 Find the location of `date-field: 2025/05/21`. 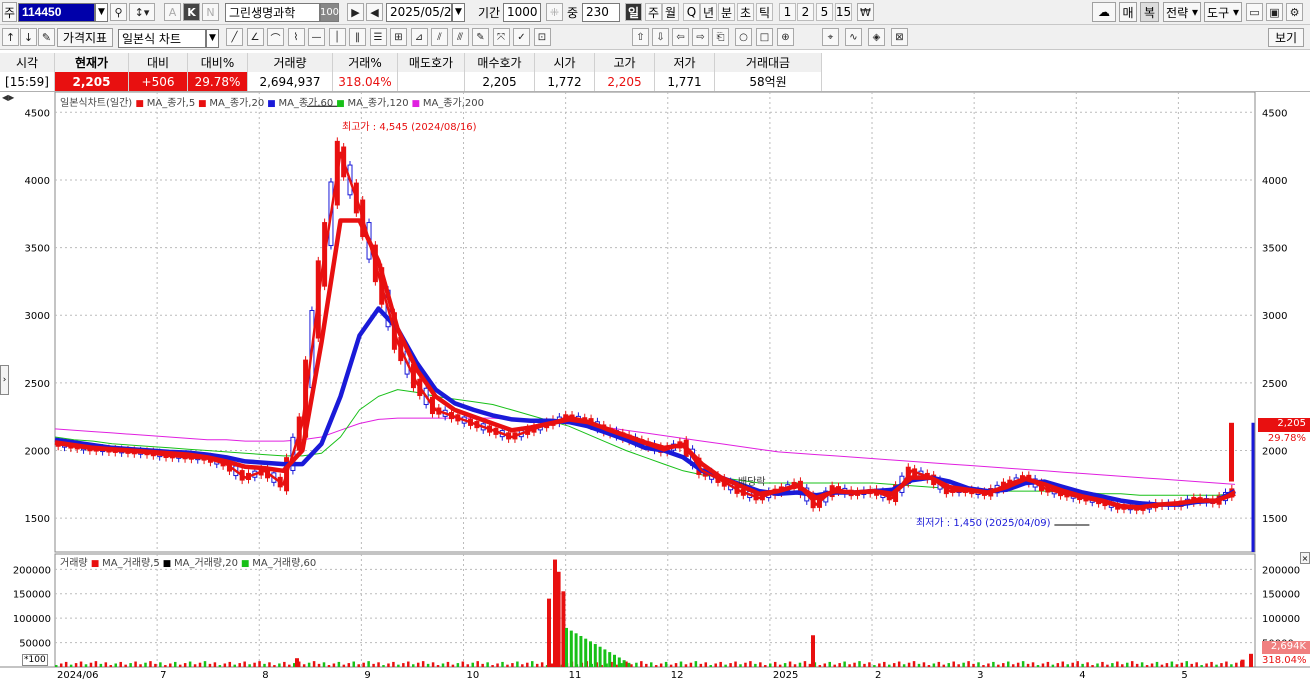

date-field: 2025/05/21 is located at coordinates (422, 12).